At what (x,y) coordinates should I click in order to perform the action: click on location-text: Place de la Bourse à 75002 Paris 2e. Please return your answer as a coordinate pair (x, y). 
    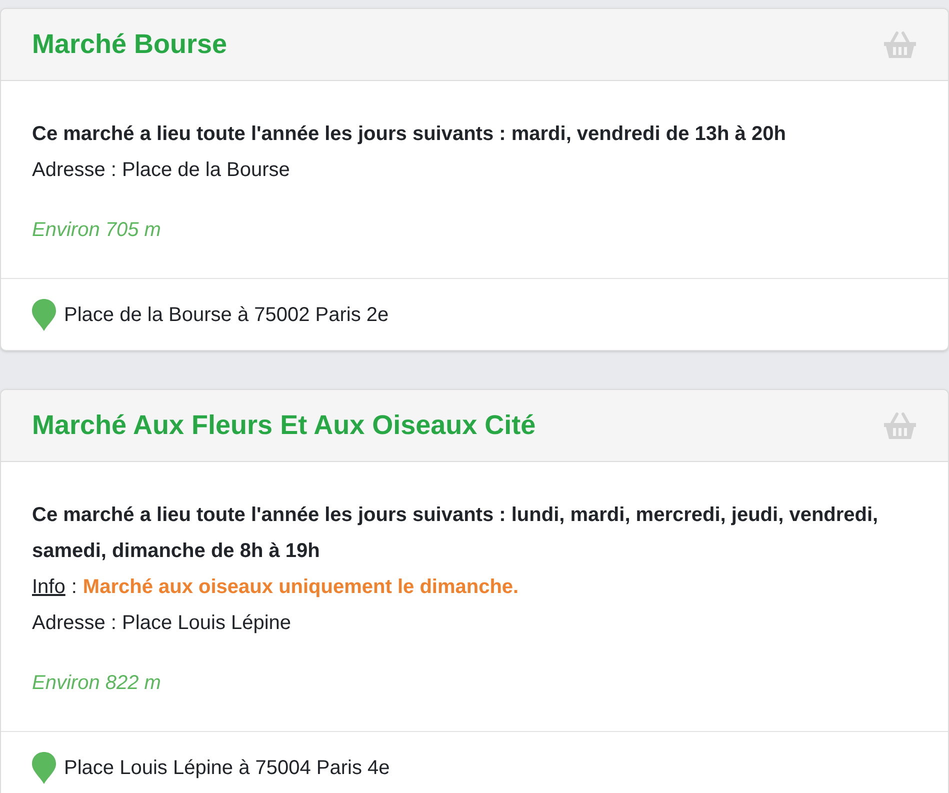
    Looking at the image, I should click on (226, 315).